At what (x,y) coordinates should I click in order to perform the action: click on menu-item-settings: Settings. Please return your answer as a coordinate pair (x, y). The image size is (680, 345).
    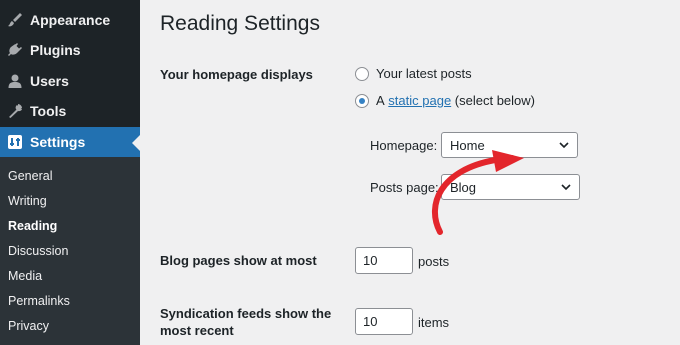
    Looking at the image, I should click on (70, 142).